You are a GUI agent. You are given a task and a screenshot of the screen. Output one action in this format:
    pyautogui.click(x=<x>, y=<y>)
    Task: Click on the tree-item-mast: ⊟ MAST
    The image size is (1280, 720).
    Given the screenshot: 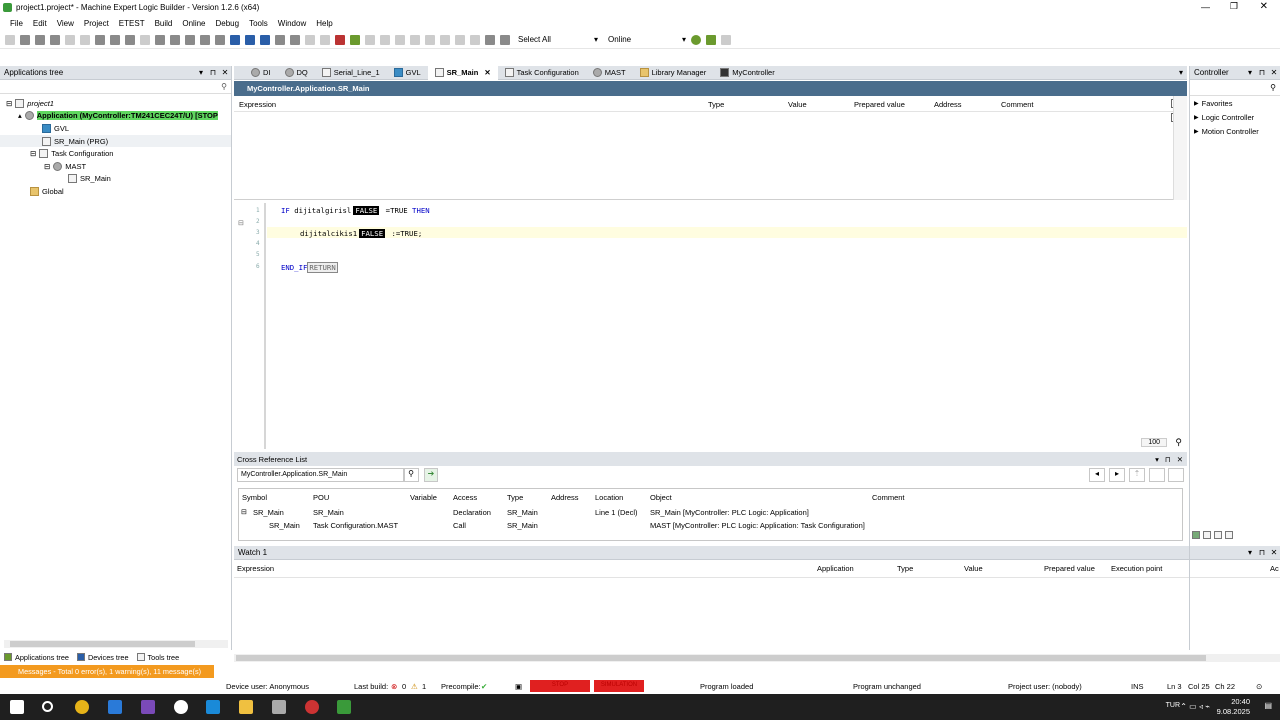 What is the action you would take?
    pyautogui.click(x=115, y=166)
    